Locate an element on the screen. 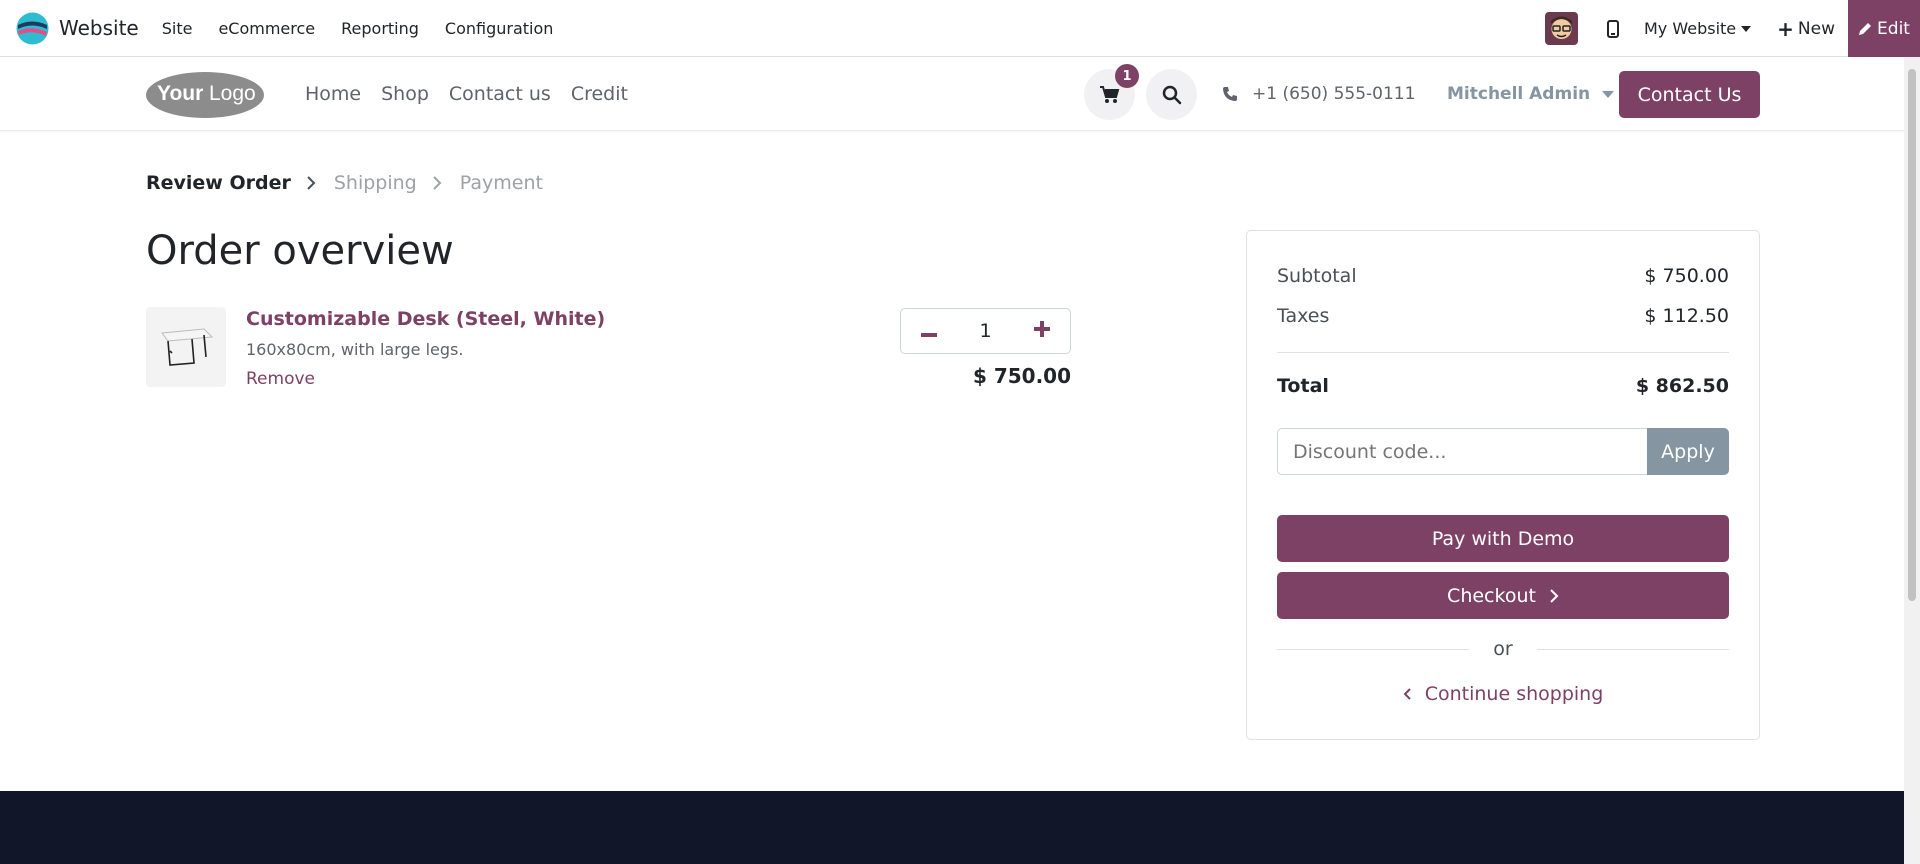 This screenshot has width=1920, height=864. or-separator: or is located at coordinates (1503, 649).